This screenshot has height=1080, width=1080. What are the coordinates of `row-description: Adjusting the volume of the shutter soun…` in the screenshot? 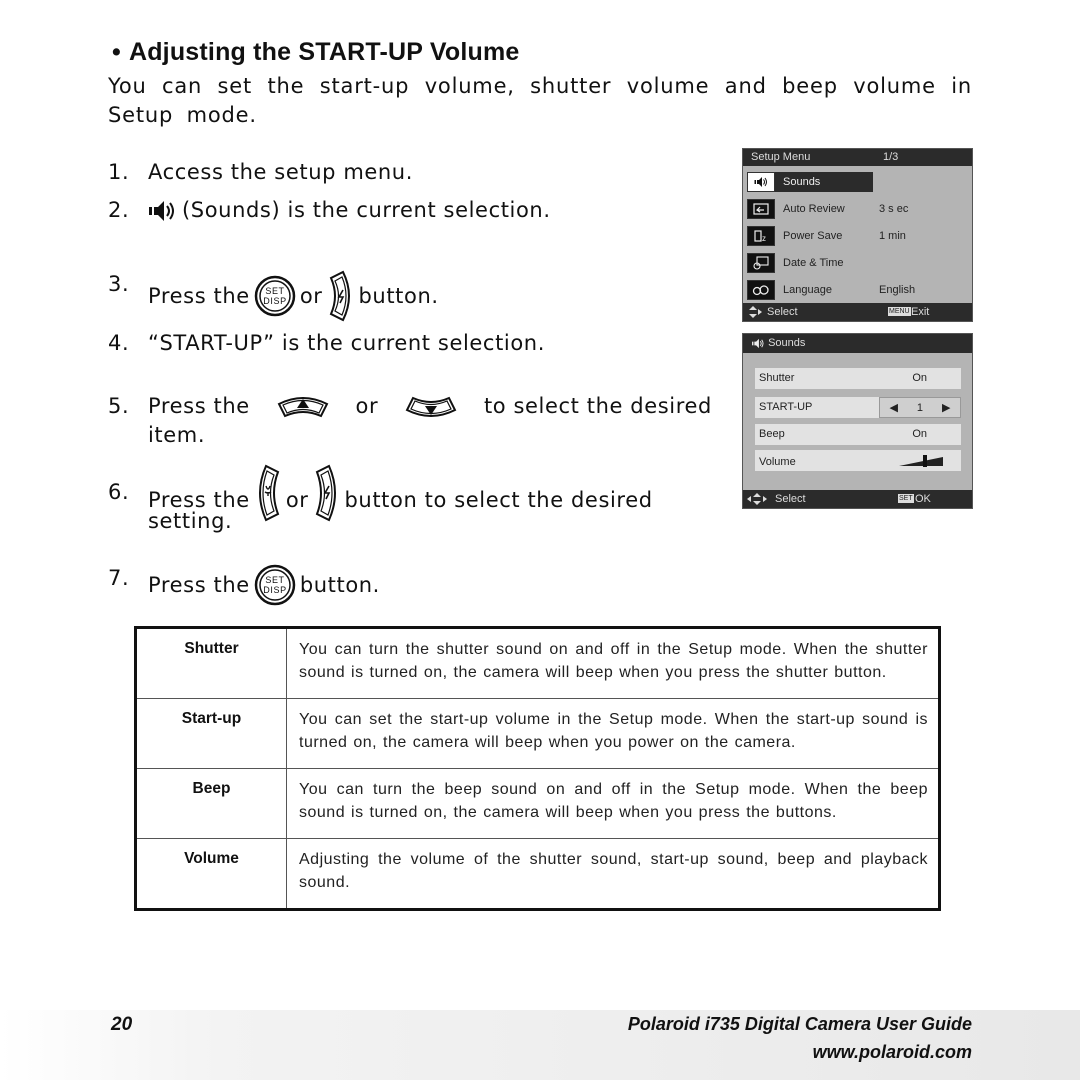 It's located at (613, 874).